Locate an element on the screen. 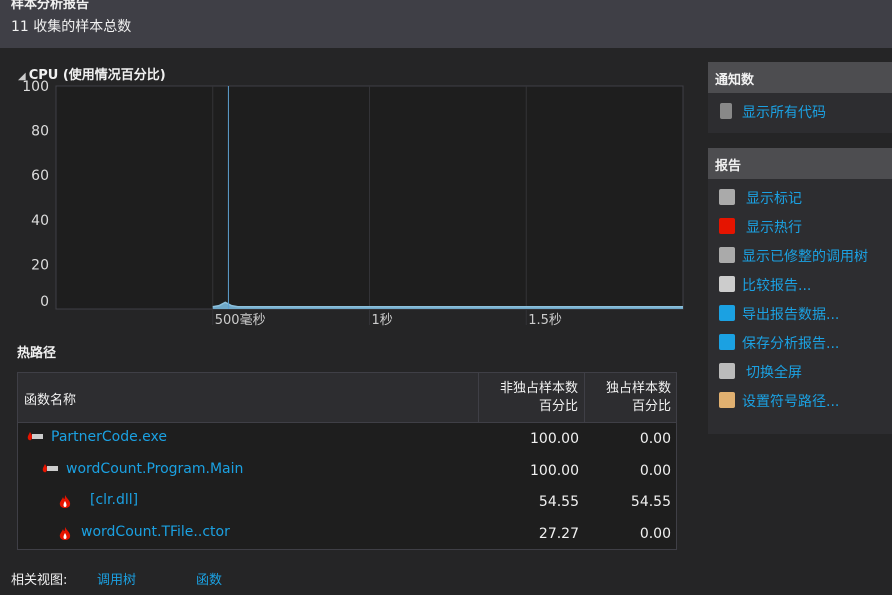  column-exclusive: 独占样本数百分比 is located at coordinates (630, 398).